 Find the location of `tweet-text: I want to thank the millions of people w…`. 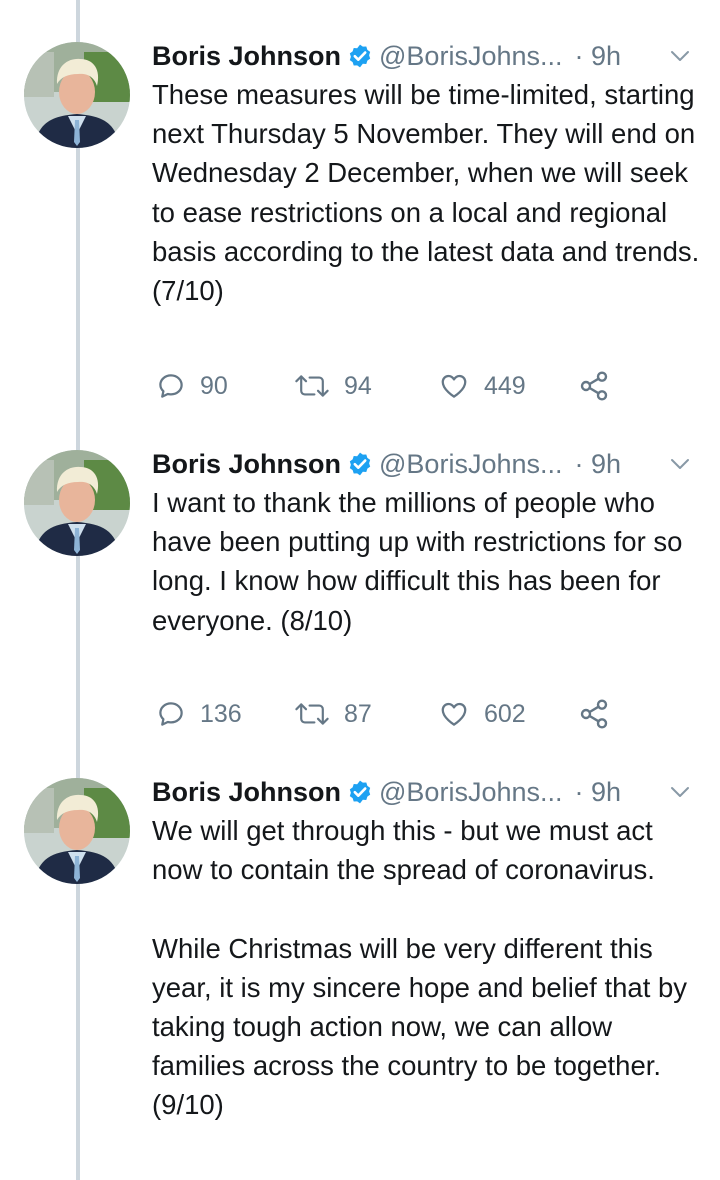

tweet-text: I want to thank the millions of people w… is located at coordinates (417, 561).